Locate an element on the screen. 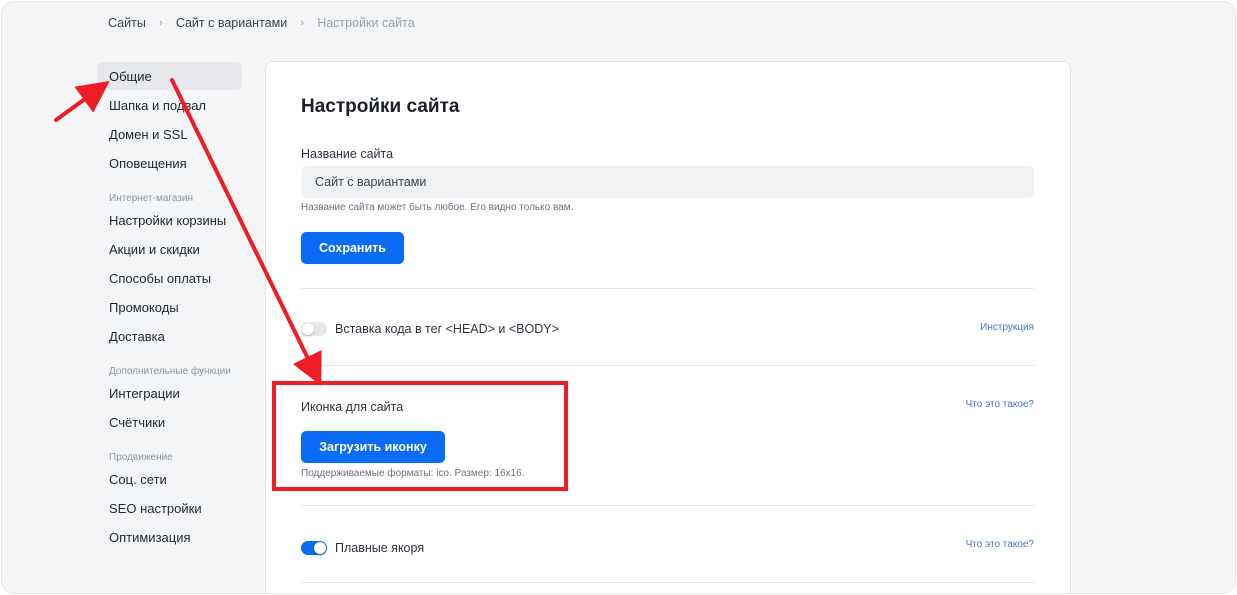 Image resolution: width=1237 pixels, height=595 pixels. sidebar-item-notifications: Оповещения is located at coordinates (169, 163).